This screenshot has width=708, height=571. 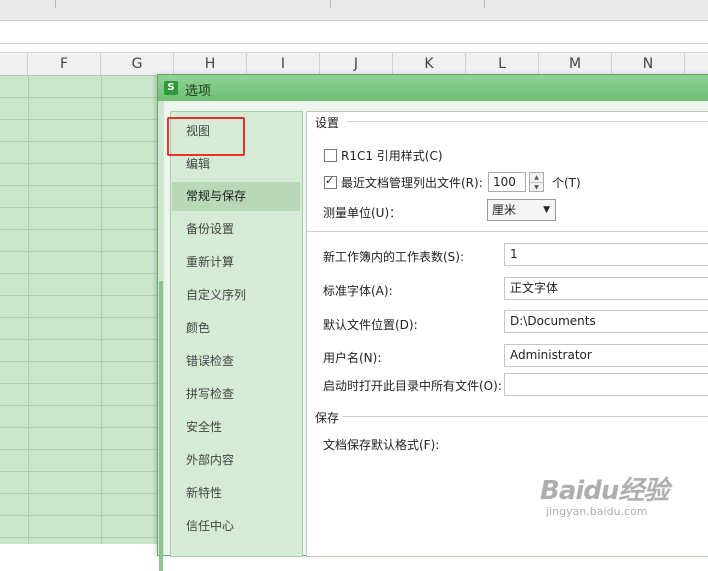 I want to click on startup-folder-input, so click(x=606, y=384).